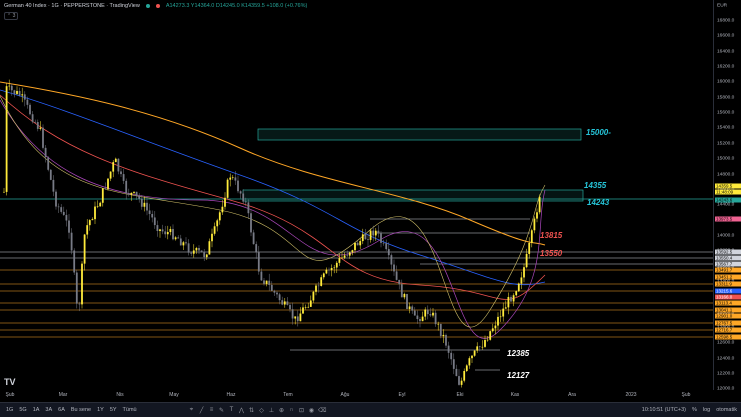 This screenshot has height=417, width=741. What do you see at coordinates (706, 410) in the screenshot?
I see `log-toggle: log` at bounding box center [706, 410].